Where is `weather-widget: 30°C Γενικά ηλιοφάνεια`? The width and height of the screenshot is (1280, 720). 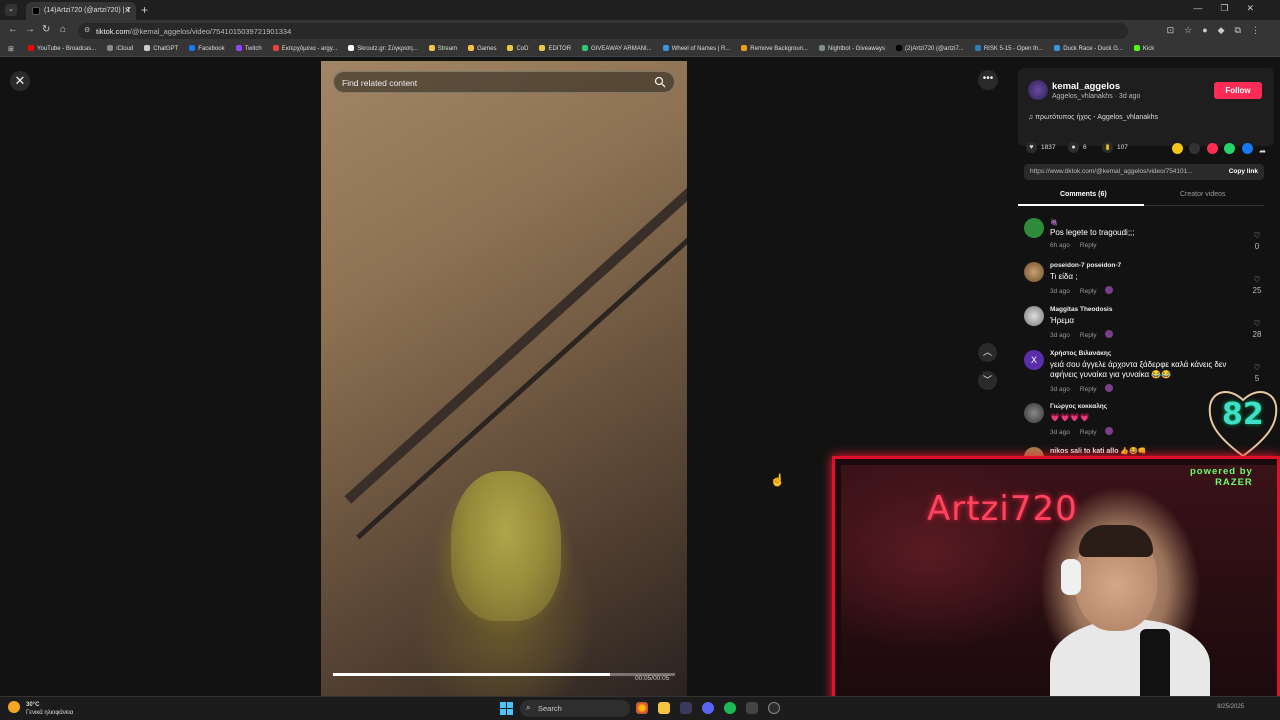 weather-widget: 30°C Γενικά ηλιοφάνεια is located at coordinates (40, 709).